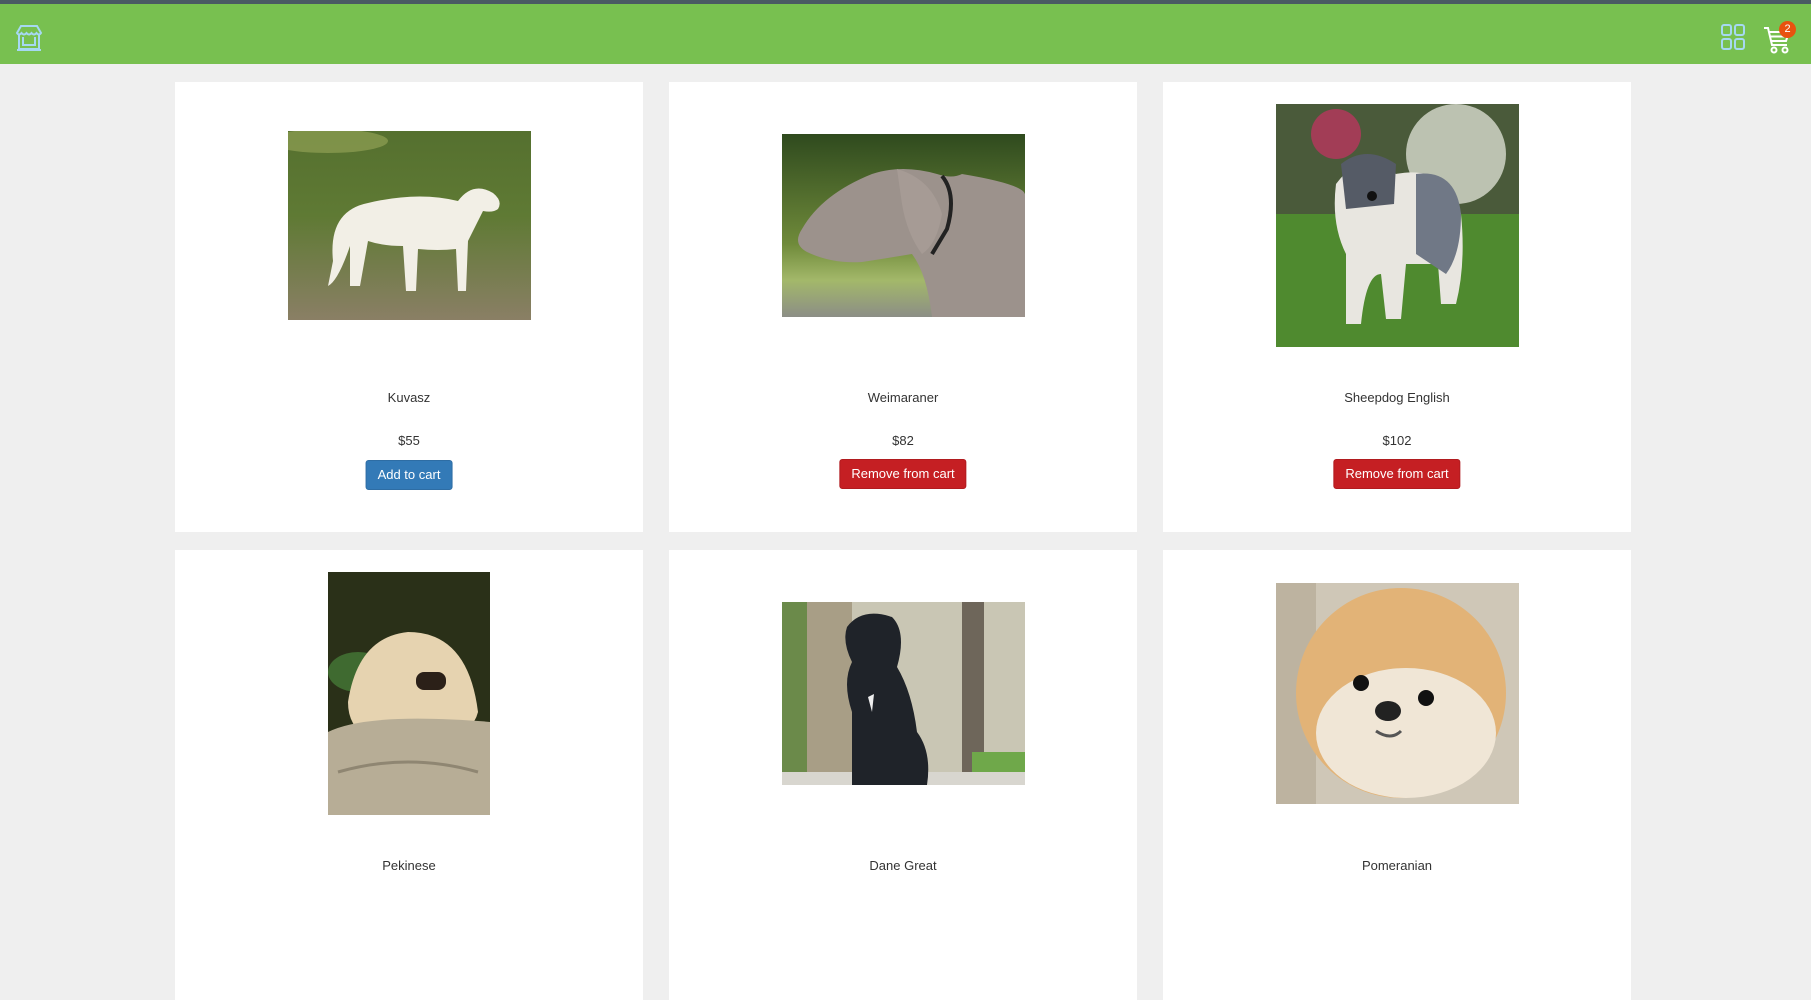 The width and height of the screenshot is (1811, 1000). What do you see at coordinates (903, 225) in the screenshot?
I see `product-image-weimaraner` at bounding box center [903, 225].